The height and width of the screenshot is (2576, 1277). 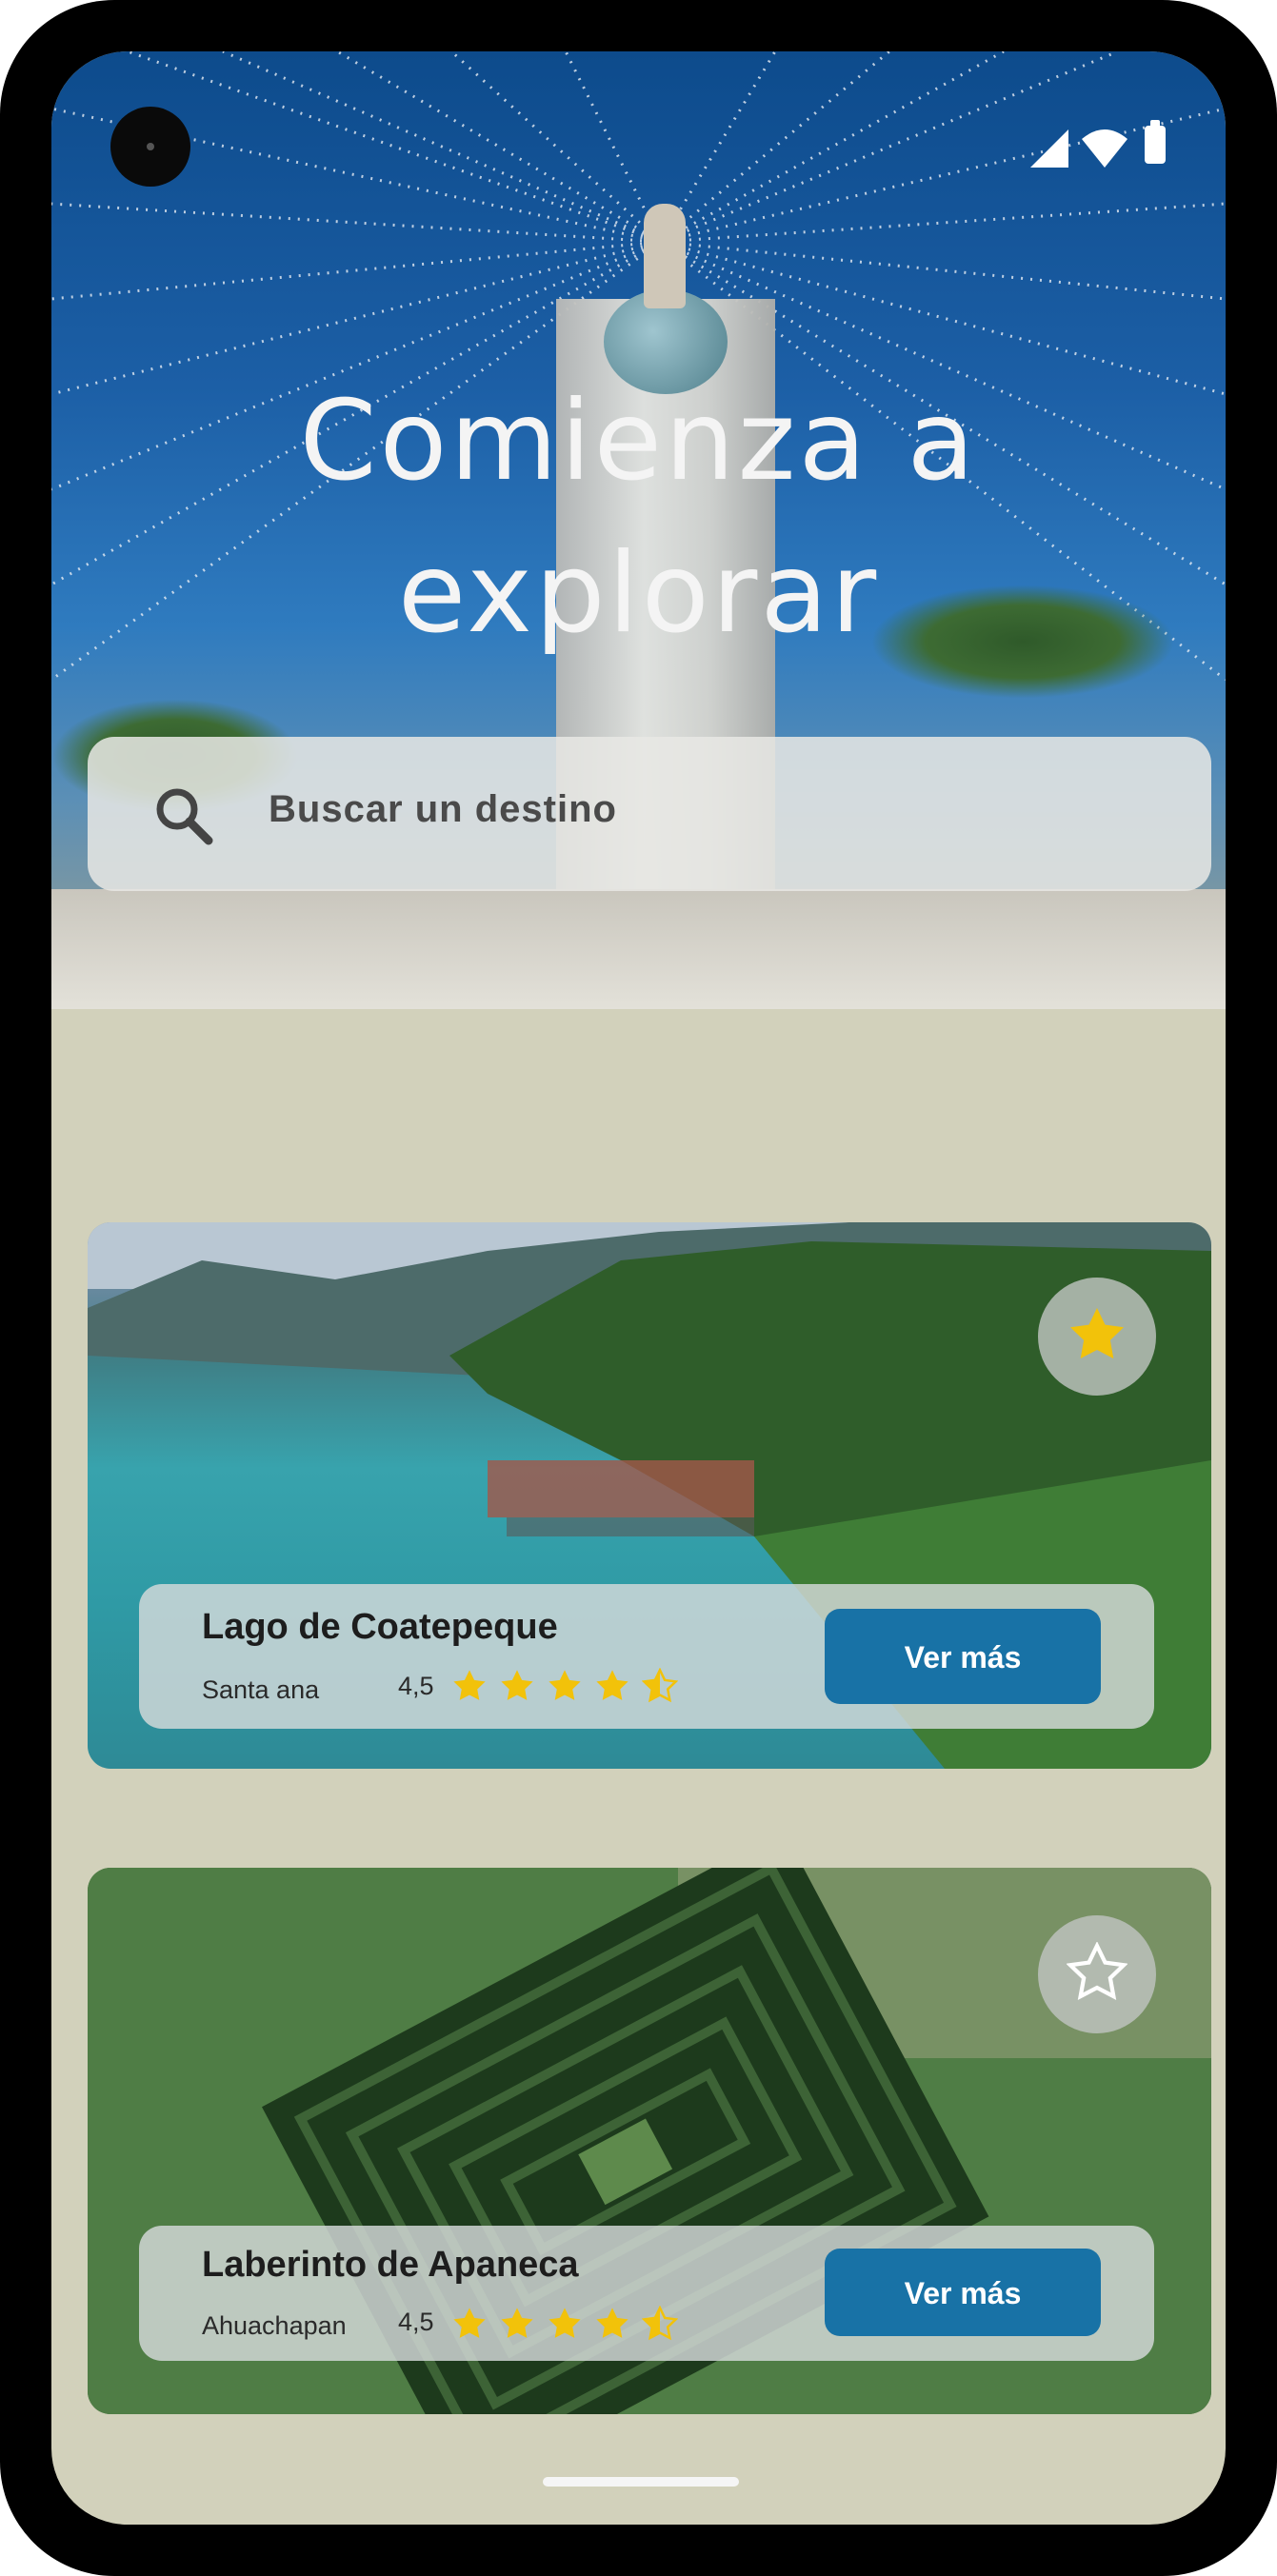 I want to click on star-filled-icon, so click(x=1097, y=1333).